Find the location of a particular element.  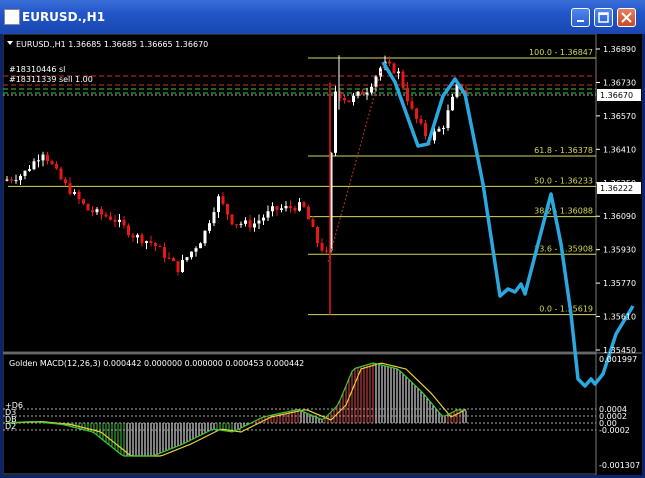

macd-side-label-4: D2 is located at coordinates (10, 426).